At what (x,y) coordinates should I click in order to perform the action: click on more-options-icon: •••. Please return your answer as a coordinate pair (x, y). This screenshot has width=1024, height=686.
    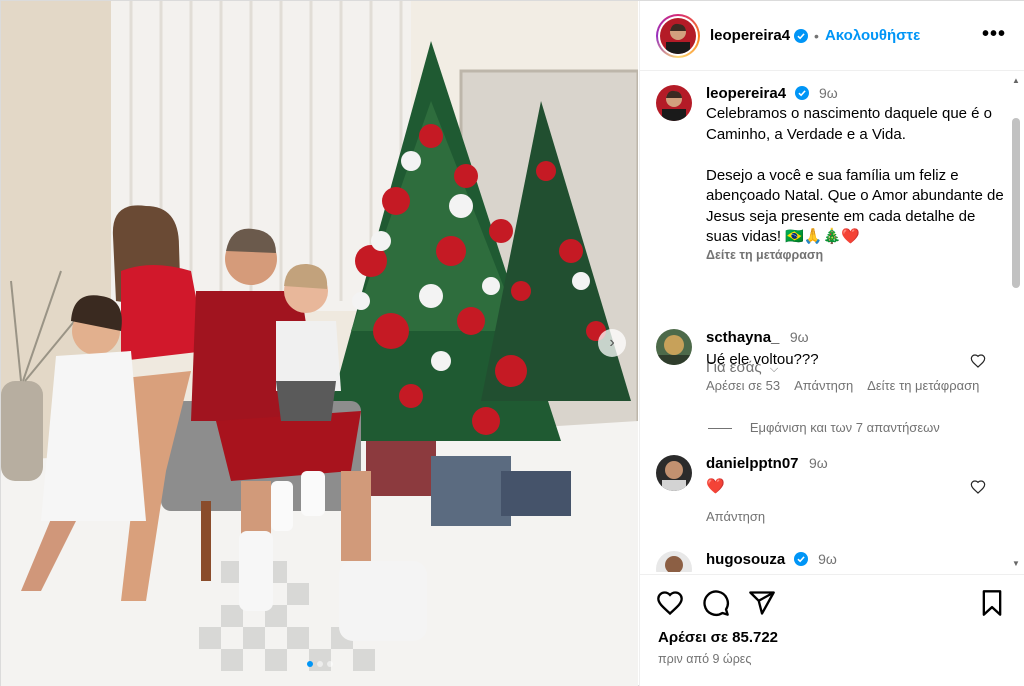
    Looking at the image, I should click on (994, 34).